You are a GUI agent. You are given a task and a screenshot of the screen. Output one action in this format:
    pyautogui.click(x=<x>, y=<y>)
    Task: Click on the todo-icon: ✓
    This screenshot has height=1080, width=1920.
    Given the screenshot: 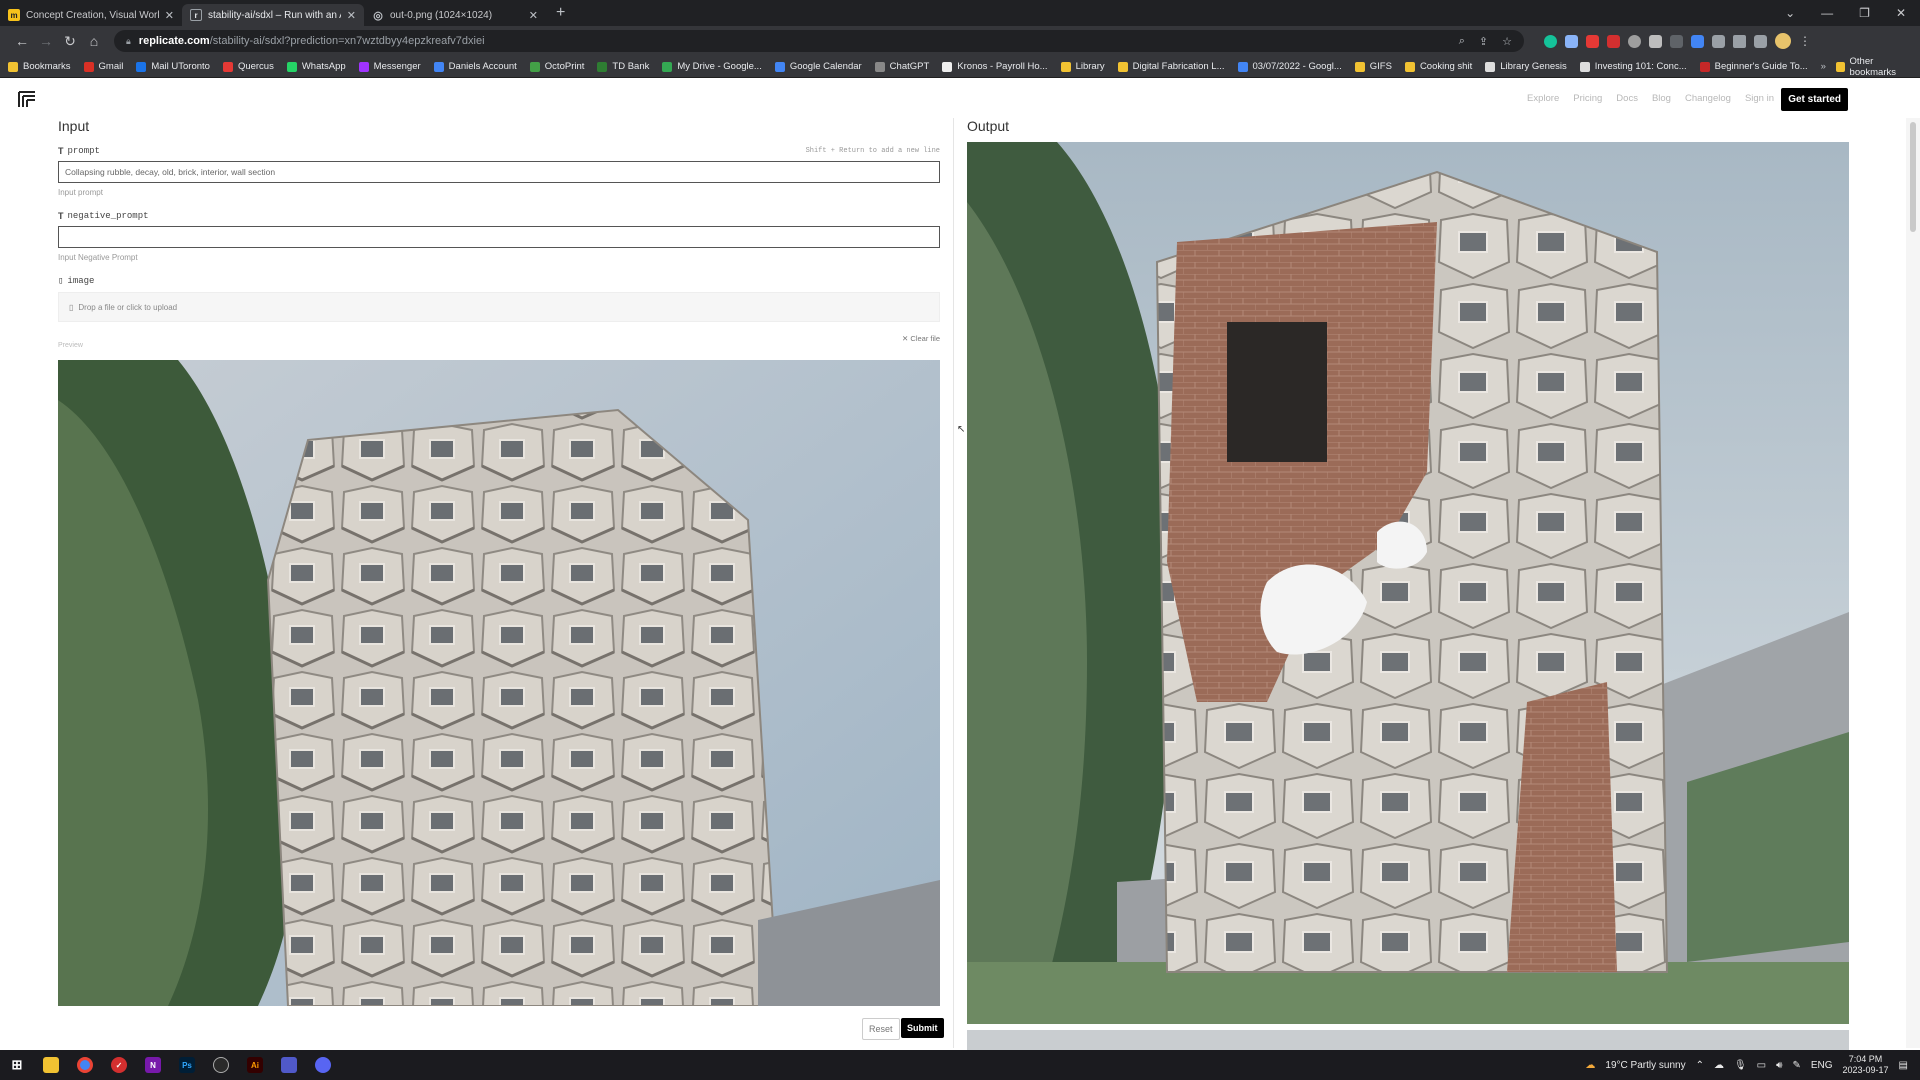 What is the action you would take?
    pyautogui.click(x=119, y=1065)
    